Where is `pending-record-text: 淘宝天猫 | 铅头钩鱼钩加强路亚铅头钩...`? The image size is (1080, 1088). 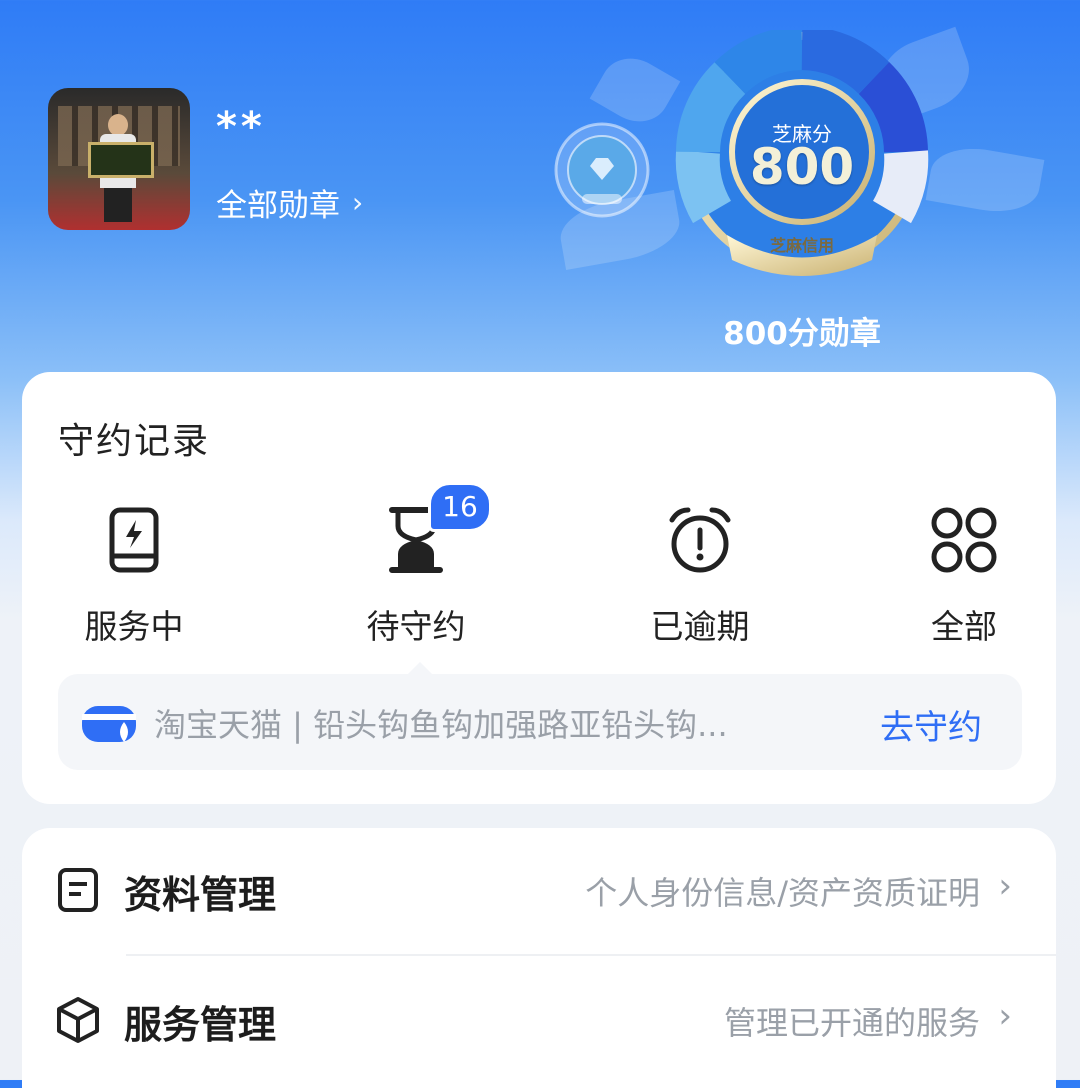 pending-record-text: 淘宝天猫 | 铅头钩鱼钩加强路亚铅头钩... is located at coordinates (441, 725).